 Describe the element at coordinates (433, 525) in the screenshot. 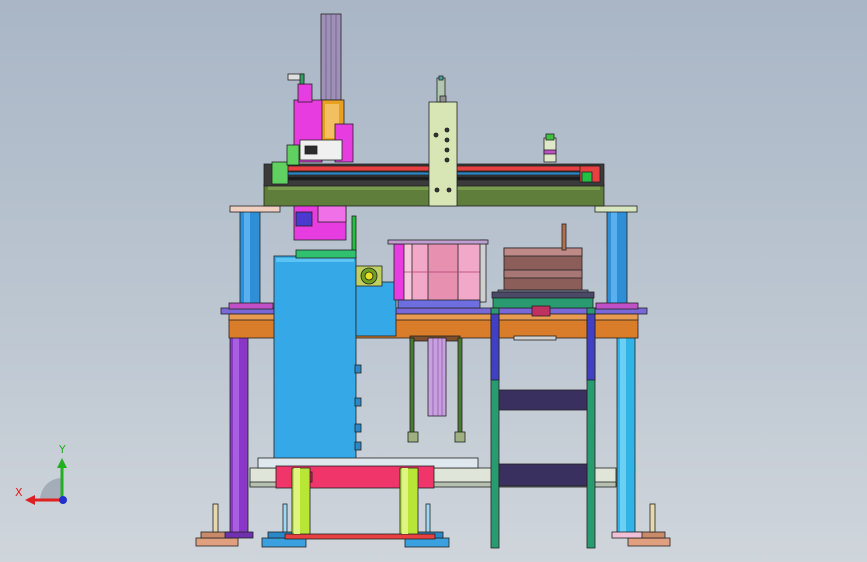

I see `foot-pads` at that location.